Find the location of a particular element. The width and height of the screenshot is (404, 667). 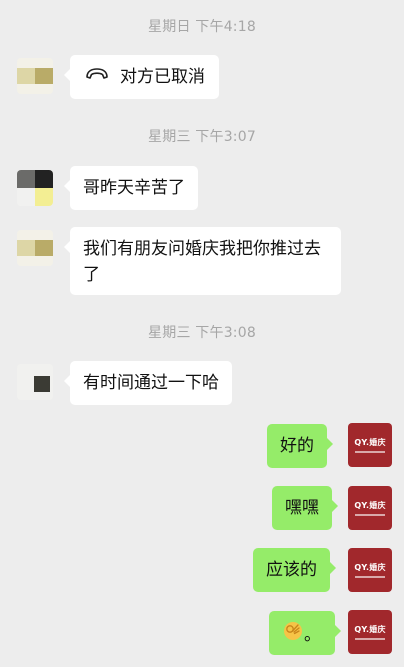

message-suffix: 。 is located at coordinates (312, 635).